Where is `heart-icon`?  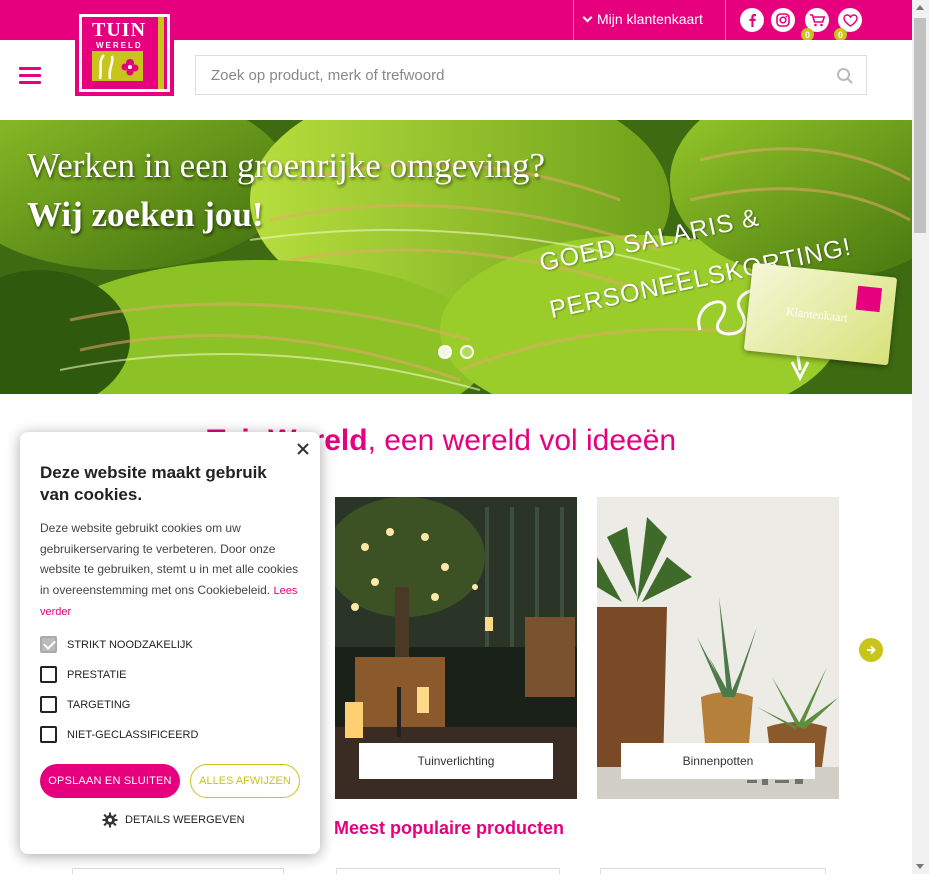
heart-icon is located at coordinates (850, 20).